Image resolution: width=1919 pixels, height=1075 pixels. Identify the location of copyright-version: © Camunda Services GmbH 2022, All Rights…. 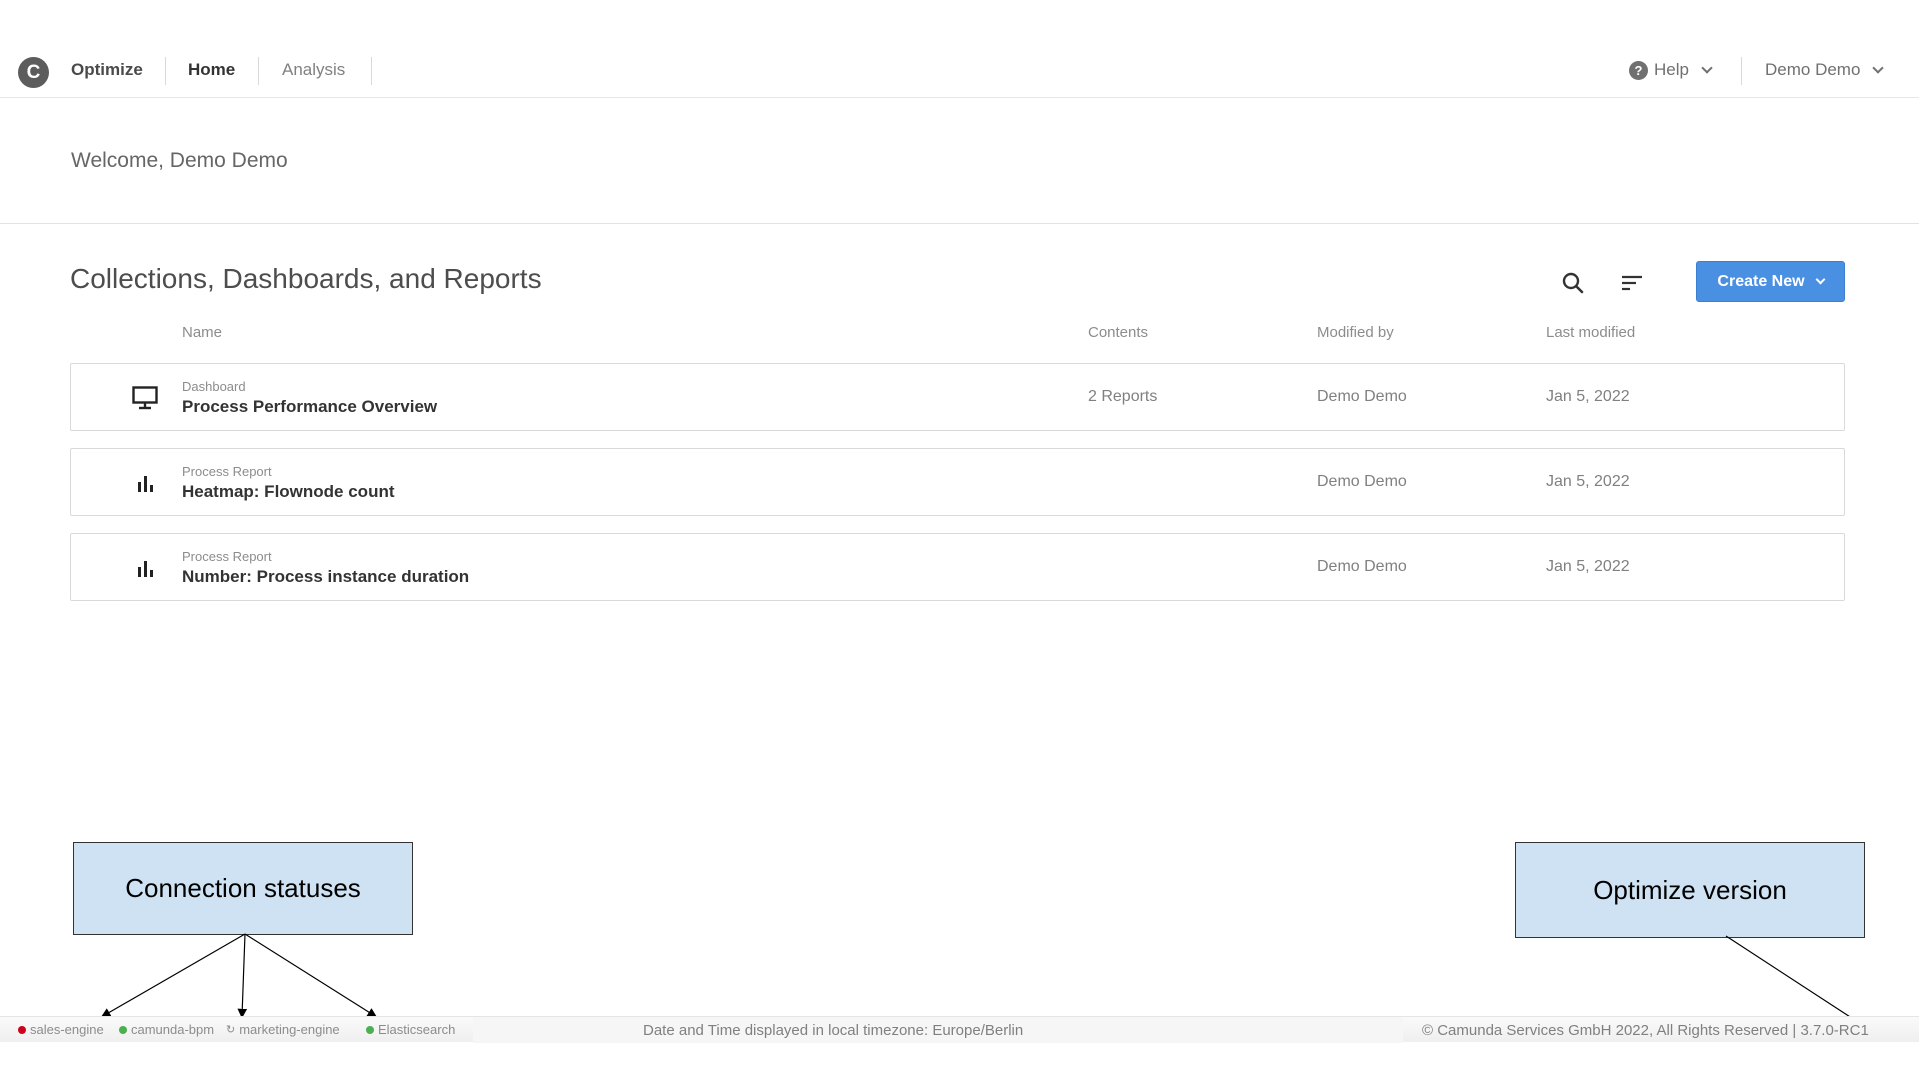
(1645, 1030).